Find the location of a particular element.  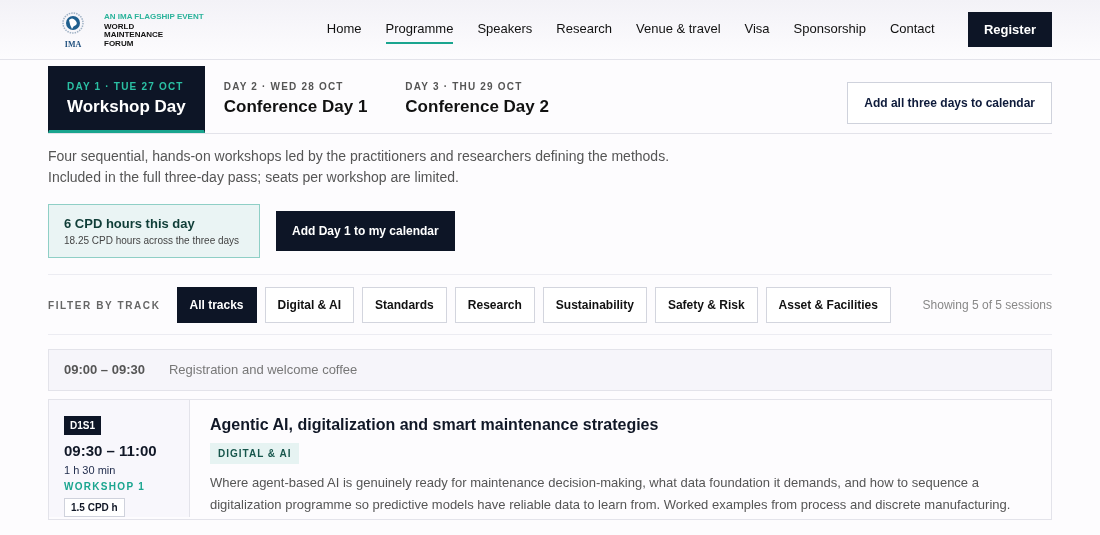

cpd-badge: 1.5 CPD h is located at coordinates (94, 507).